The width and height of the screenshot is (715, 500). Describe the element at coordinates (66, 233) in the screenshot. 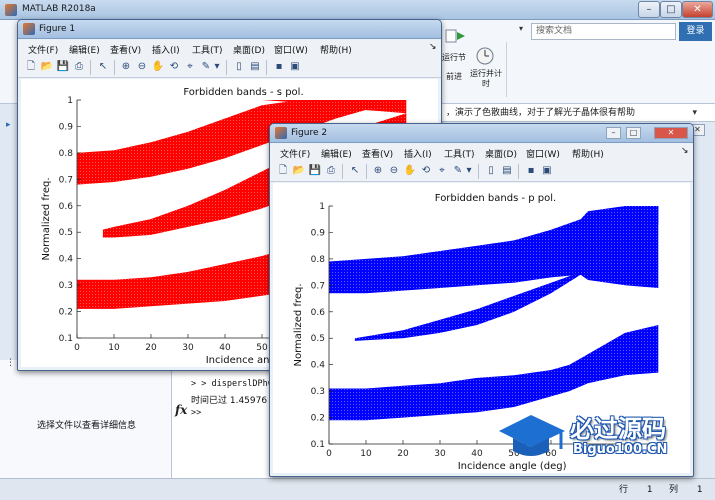

I see `y-tick-label: 0.5` at that location.